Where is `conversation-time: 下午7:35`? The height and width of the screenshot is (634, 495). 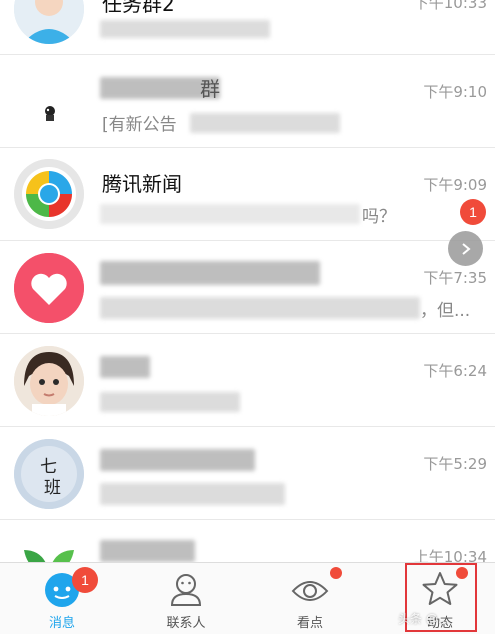
conversation-time: 下午7:35 is located at coordinates (455, 278).